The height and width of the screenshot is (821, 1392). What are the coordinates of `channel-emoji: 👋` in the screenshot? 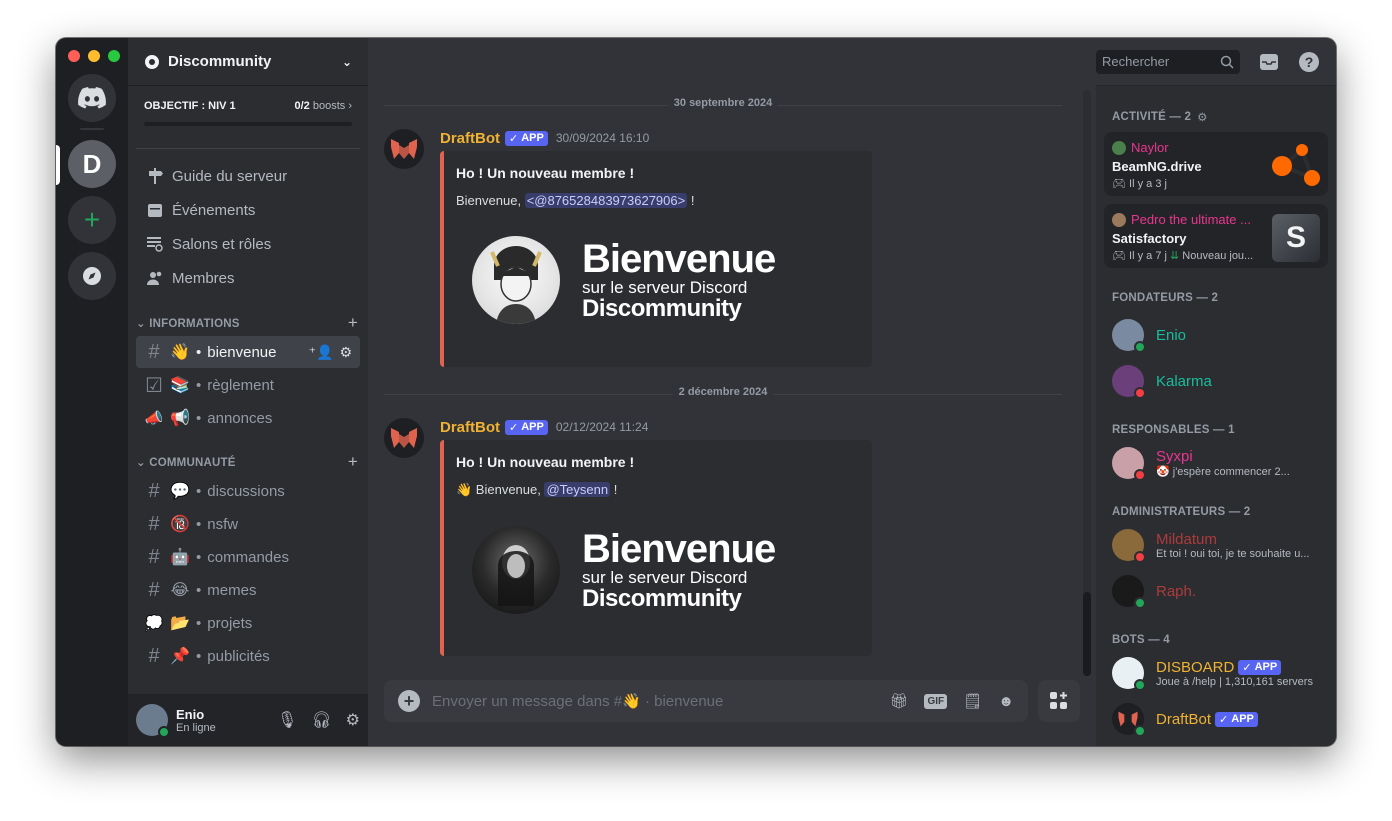 It's located at (180, 352).